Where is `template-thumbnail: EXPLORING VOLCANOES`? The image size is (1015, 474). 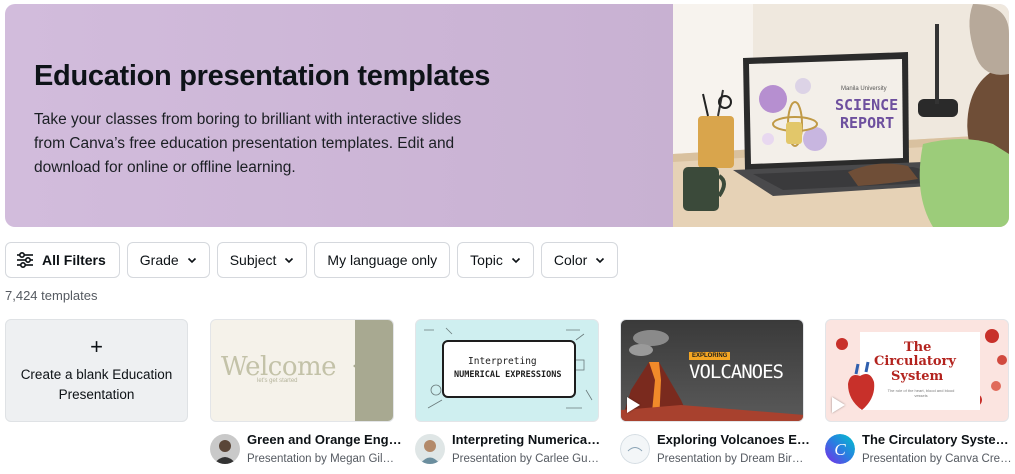 template-thumbnail: EXPLORING VOLCANOES is located at coordinates (712, 370).